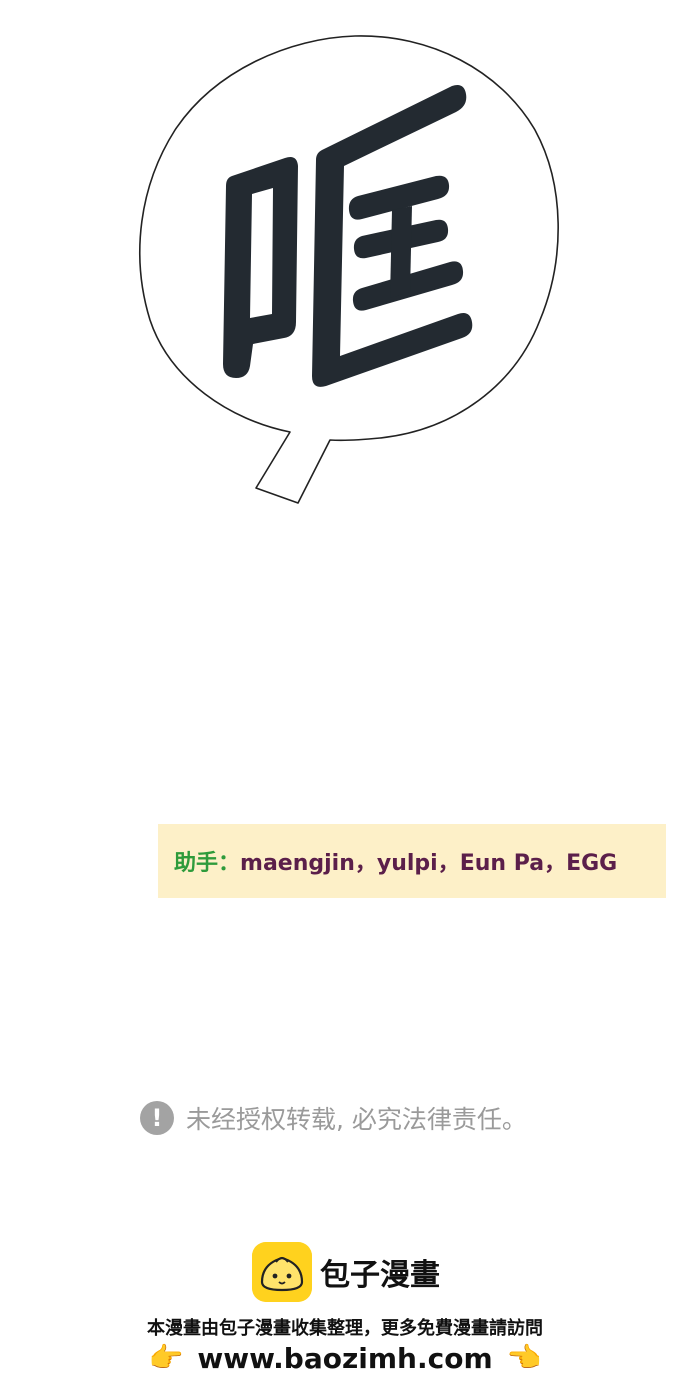 The height and width of the screenshot is (1394, 690). Describe the element at coordinates (345, 1328) in the screenshot. I see `promo-text: 本漫畫由包子漫畫收集整理，更多免費漫畫請訪問` at that location.